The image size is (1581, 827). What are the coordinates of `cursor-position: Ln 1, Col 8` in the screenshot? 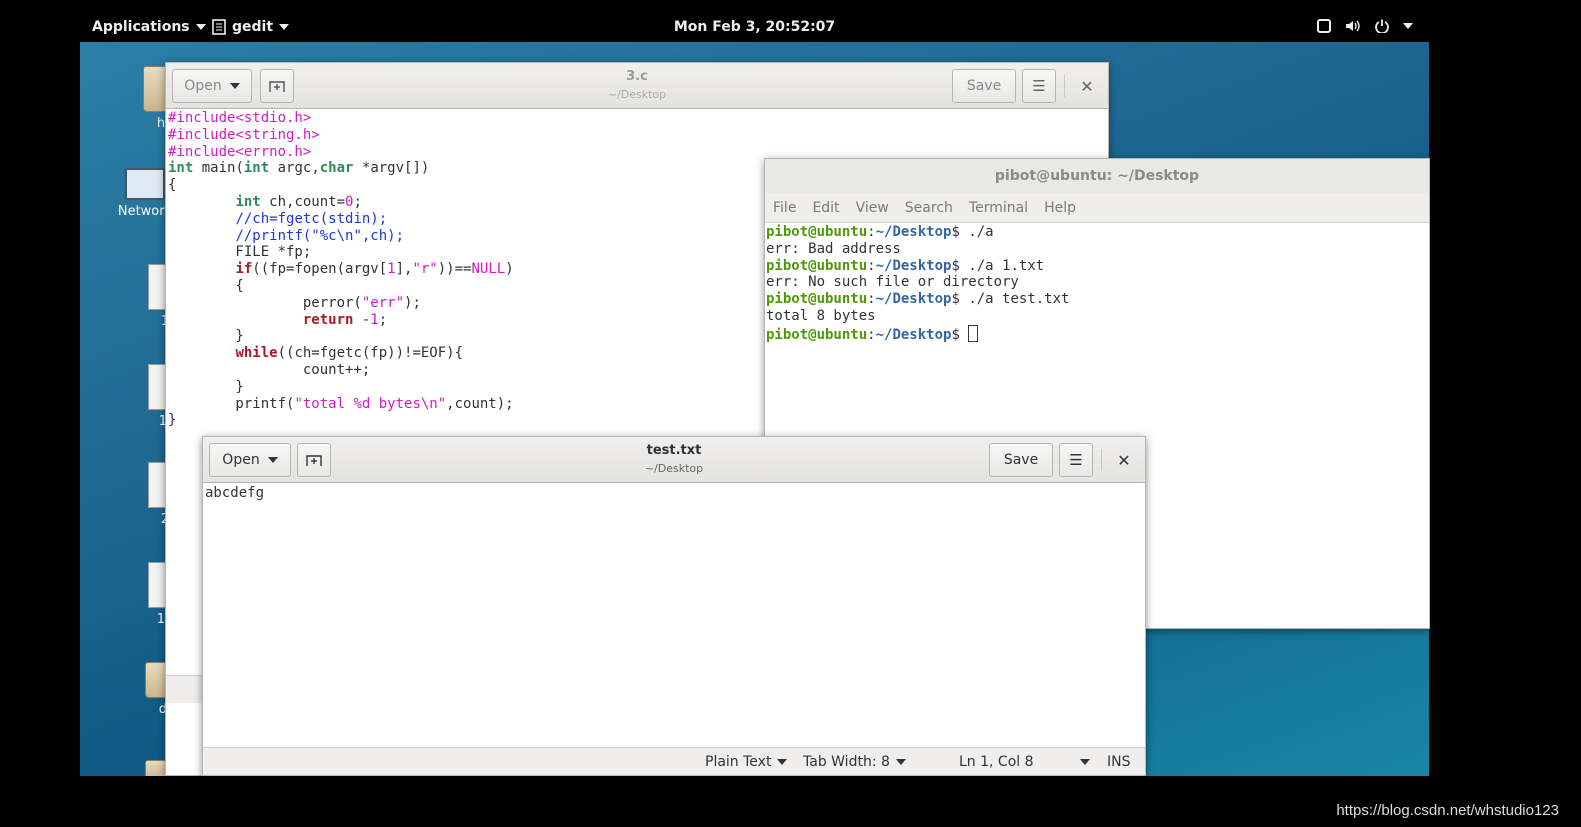 It's located at (1024, 762).